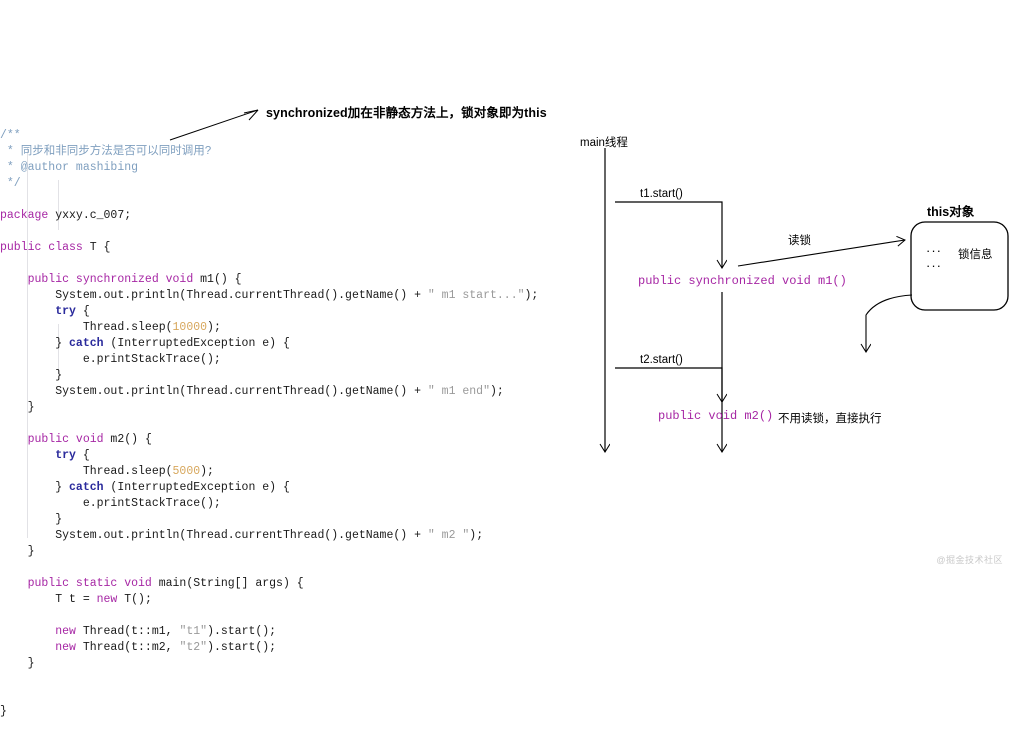 This screenshot has height=736, width=1013. Describe the element at coordinates (448, 535) in the screenshot. I see `code-token: " m2 "` at that location.